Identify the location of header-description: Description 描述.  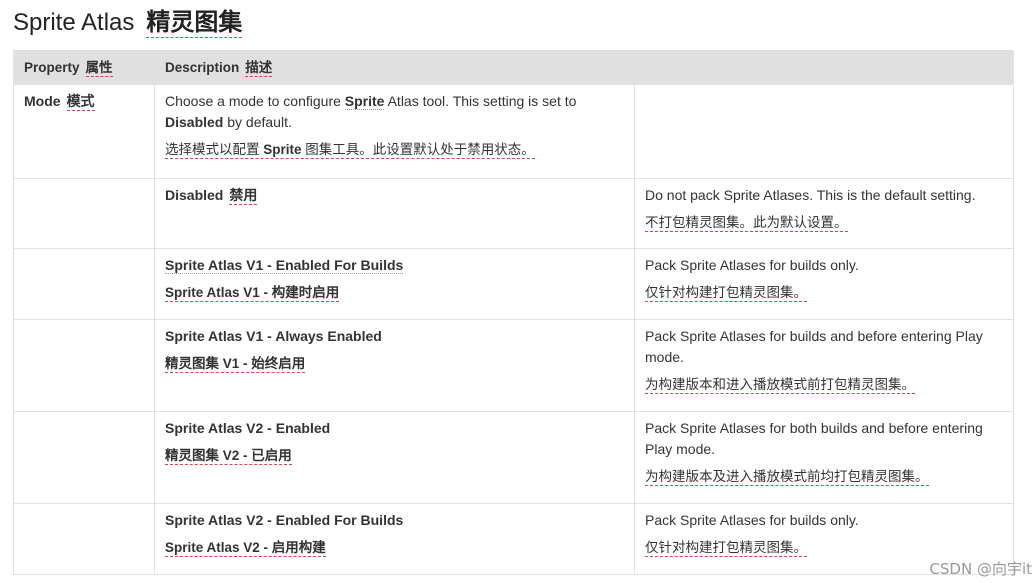
(584, 67).